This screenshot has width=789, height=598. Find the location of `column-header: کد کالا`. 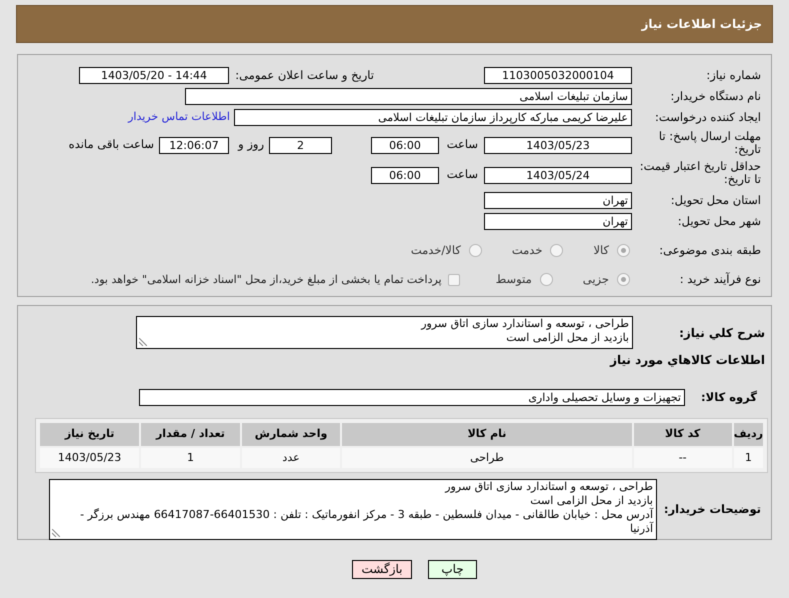

column-header: کد کالا is located at coordinates (683, 434).